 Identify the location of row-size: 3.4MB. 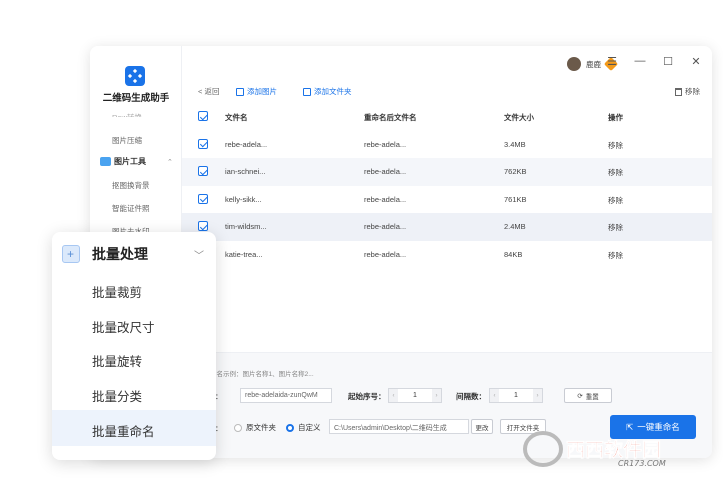
(515, 144).